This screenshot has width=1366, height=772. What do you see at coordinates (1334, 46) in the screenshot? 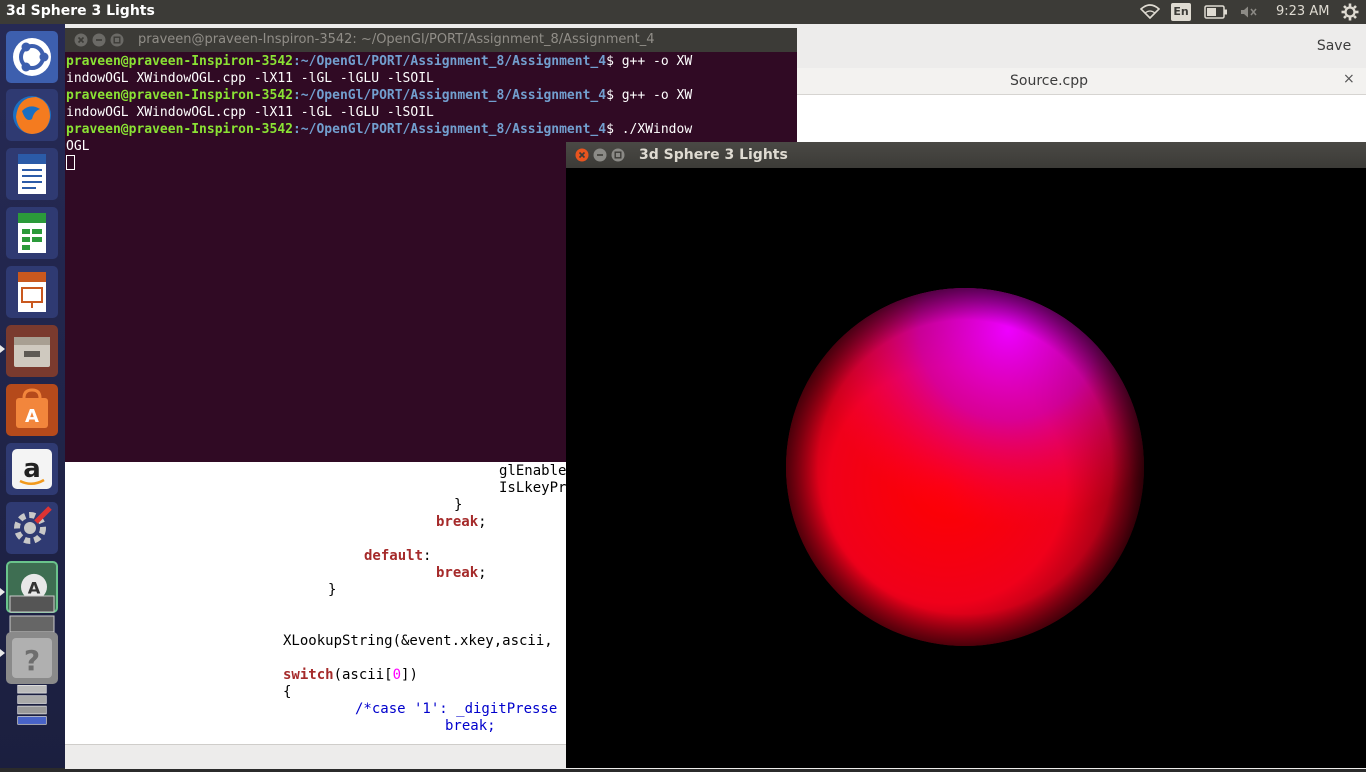
I see `save-button: Save` at bounding box center [1334, 46].